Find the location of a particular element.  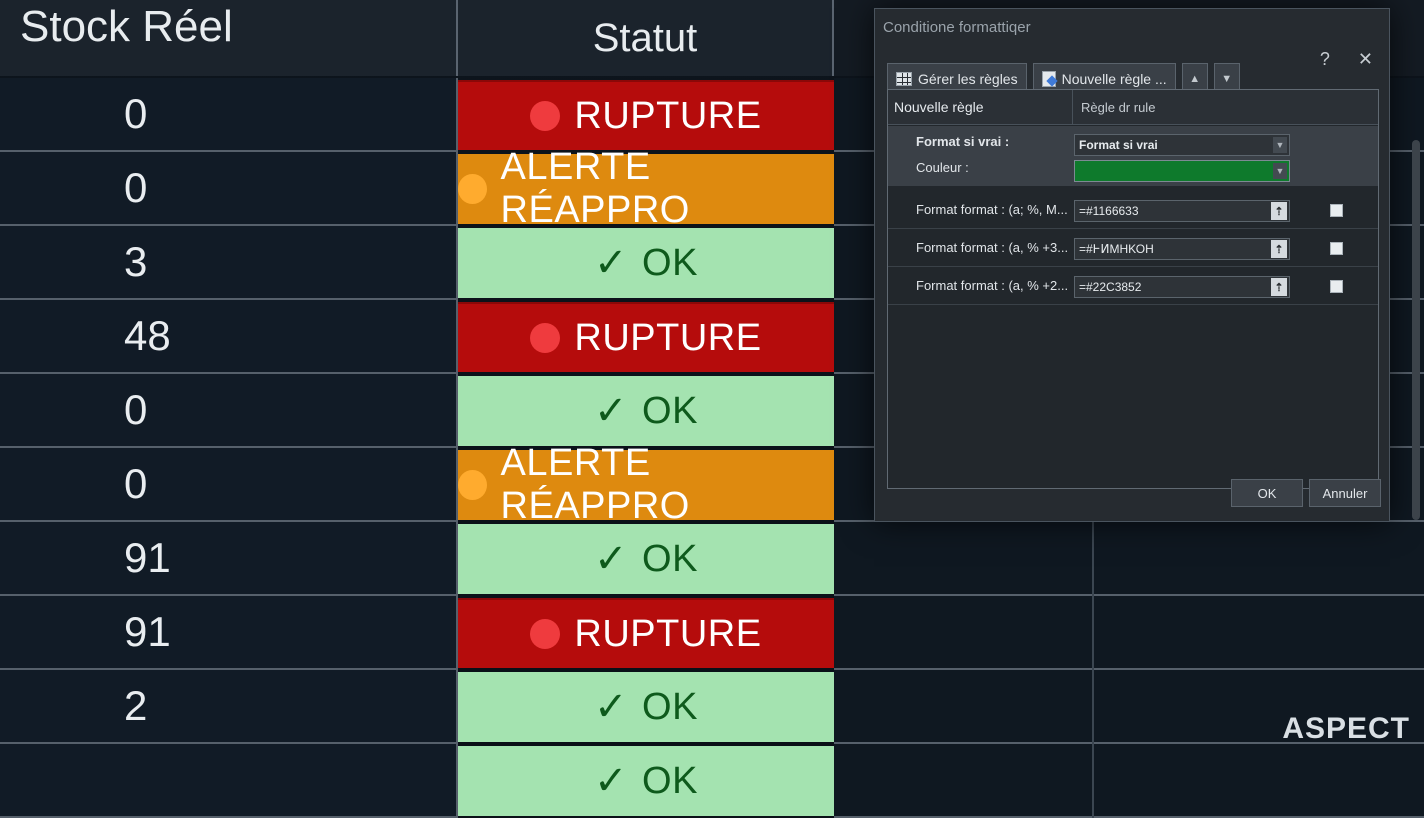

stock-cell is located at coordinates (229, 781).